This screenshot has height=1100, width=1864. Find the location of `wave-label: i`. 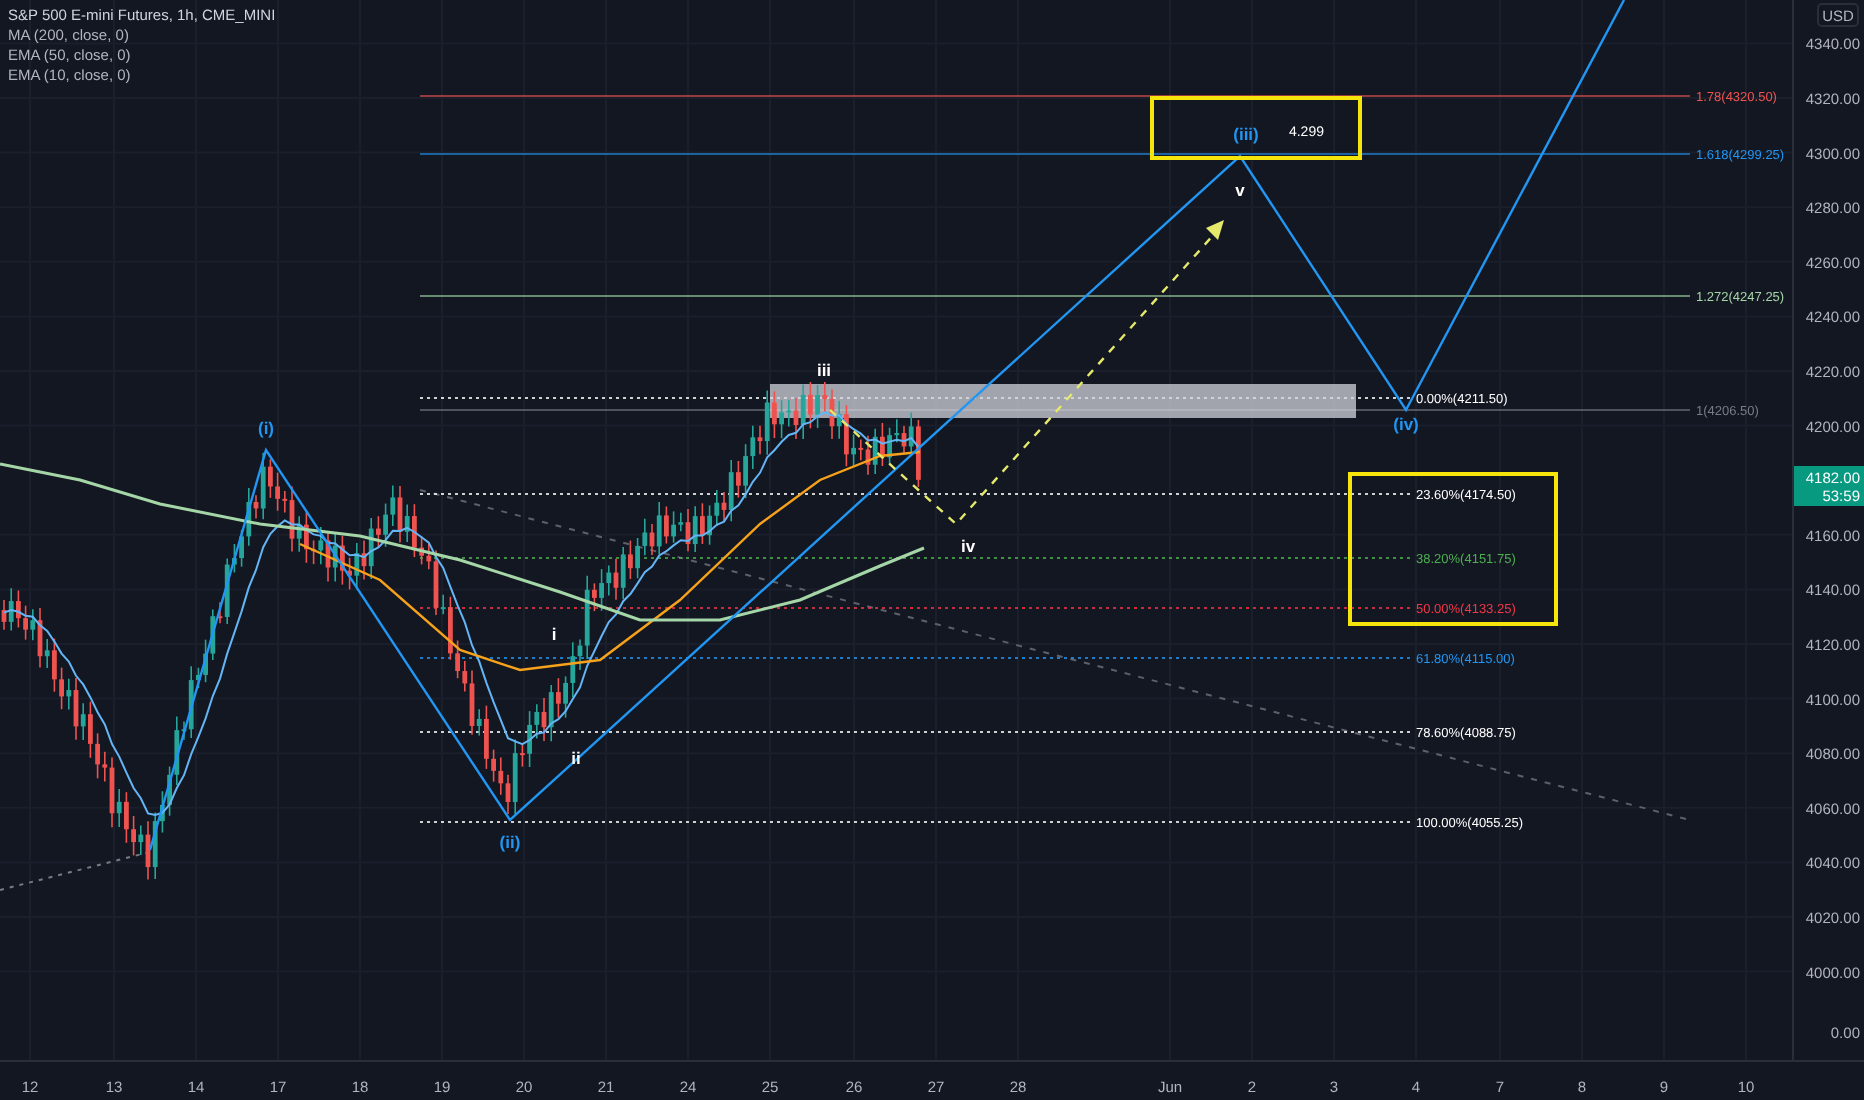

wave-label: i is located at coordinates (554, 634).